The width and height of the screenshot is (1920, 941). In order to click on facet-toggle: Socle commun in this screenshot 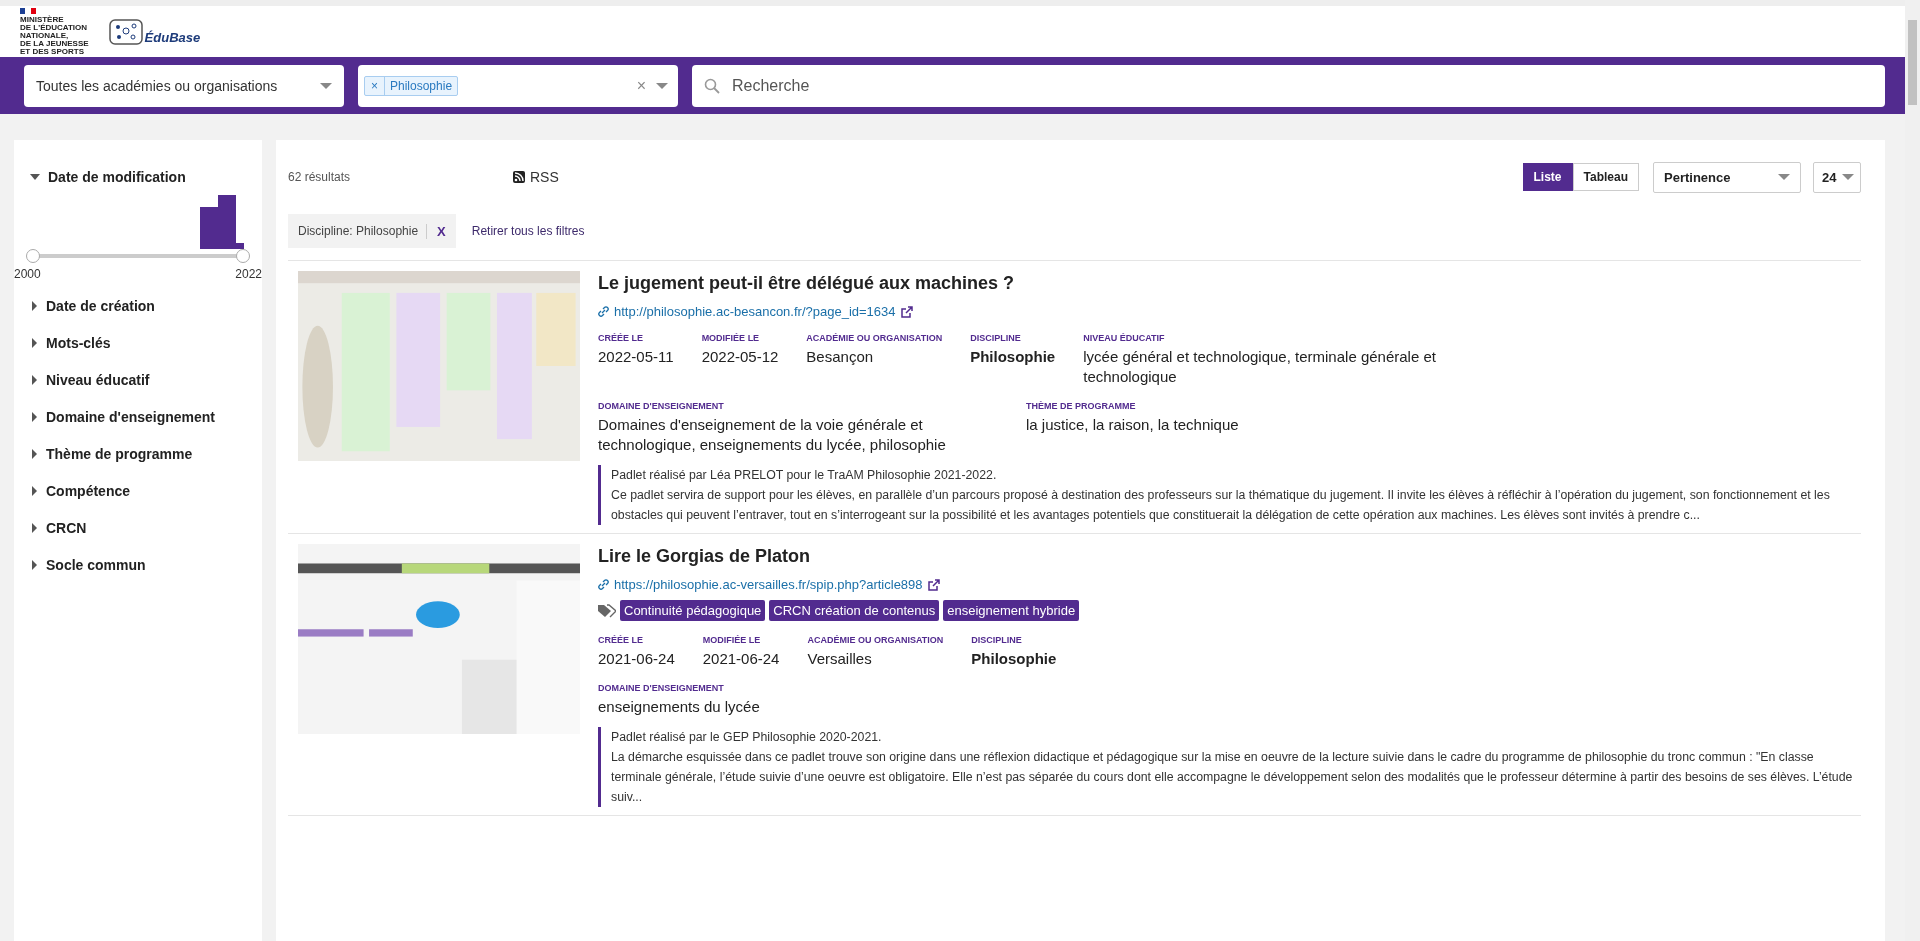, I will do `click(138, 564)`.